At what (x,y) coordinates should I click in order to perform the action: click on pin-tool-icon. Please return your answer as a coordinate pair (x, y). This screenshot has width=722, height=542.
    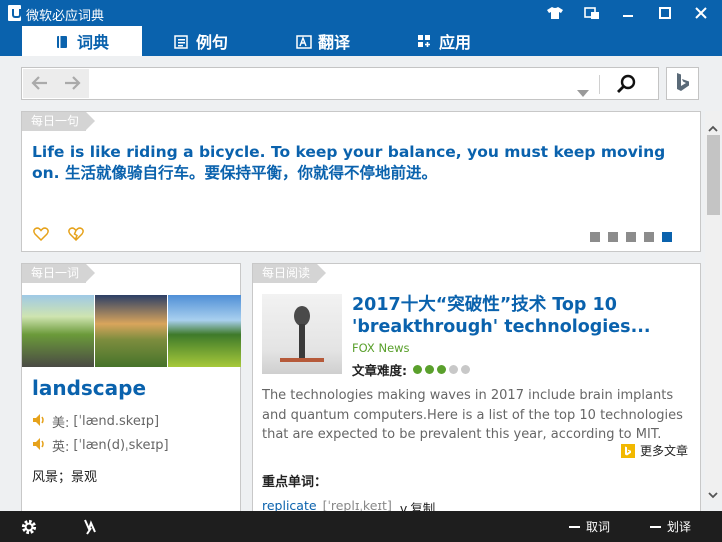
    Looking at the image, I should click on (90, 526).